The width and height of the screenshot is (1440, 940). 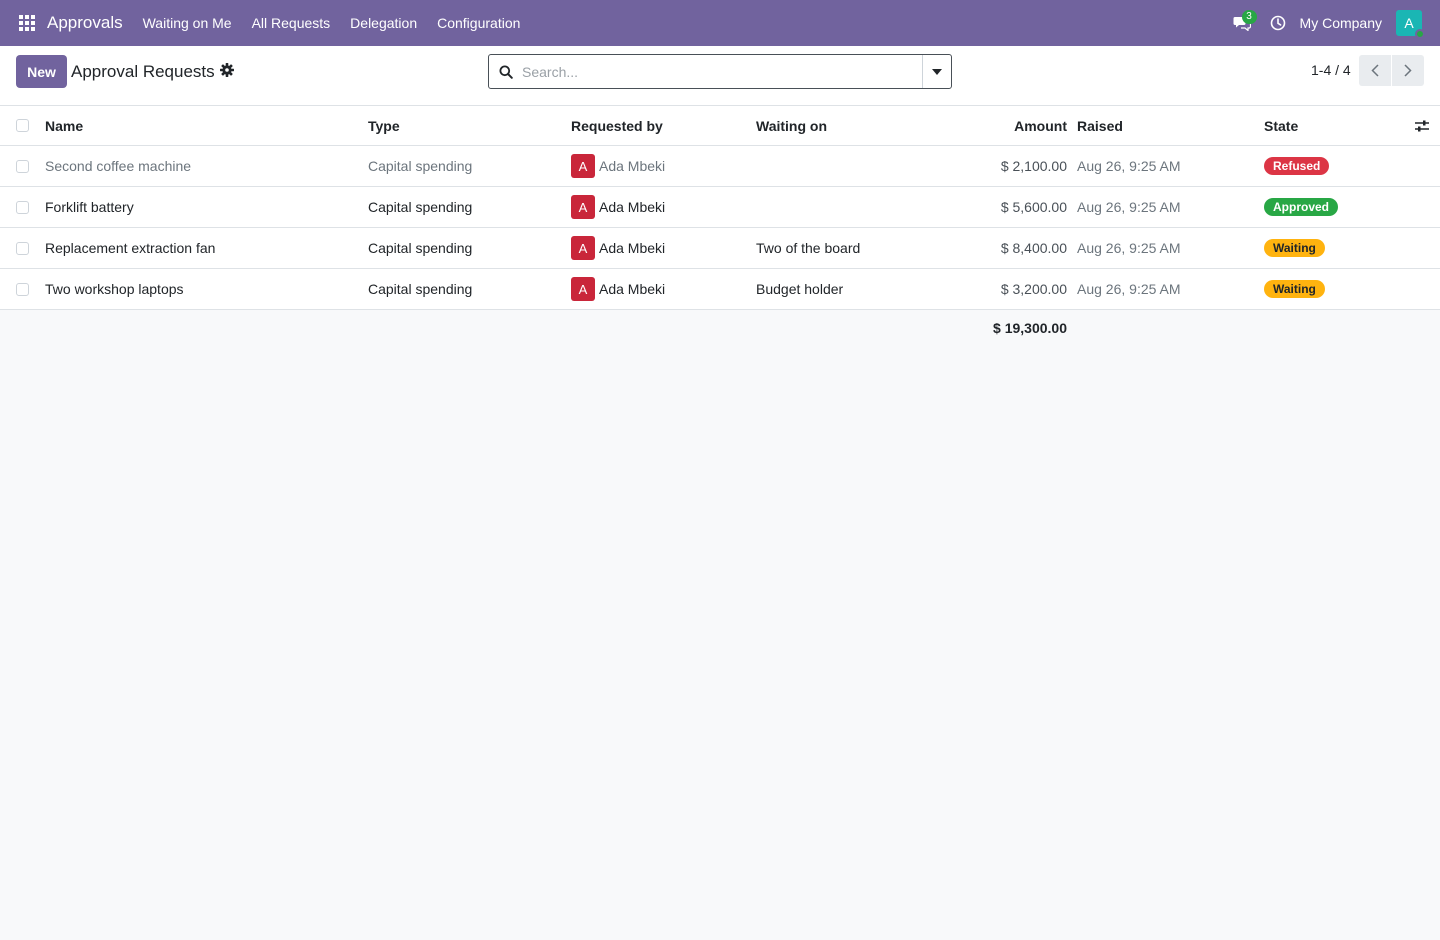 I want to click on apps-menu-icon, so click(x=27, y=23).